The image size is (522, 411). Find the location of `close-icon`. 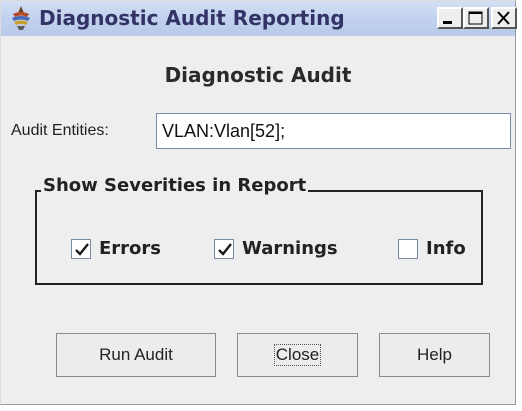

close-icon is located at coordinates (503, 18).